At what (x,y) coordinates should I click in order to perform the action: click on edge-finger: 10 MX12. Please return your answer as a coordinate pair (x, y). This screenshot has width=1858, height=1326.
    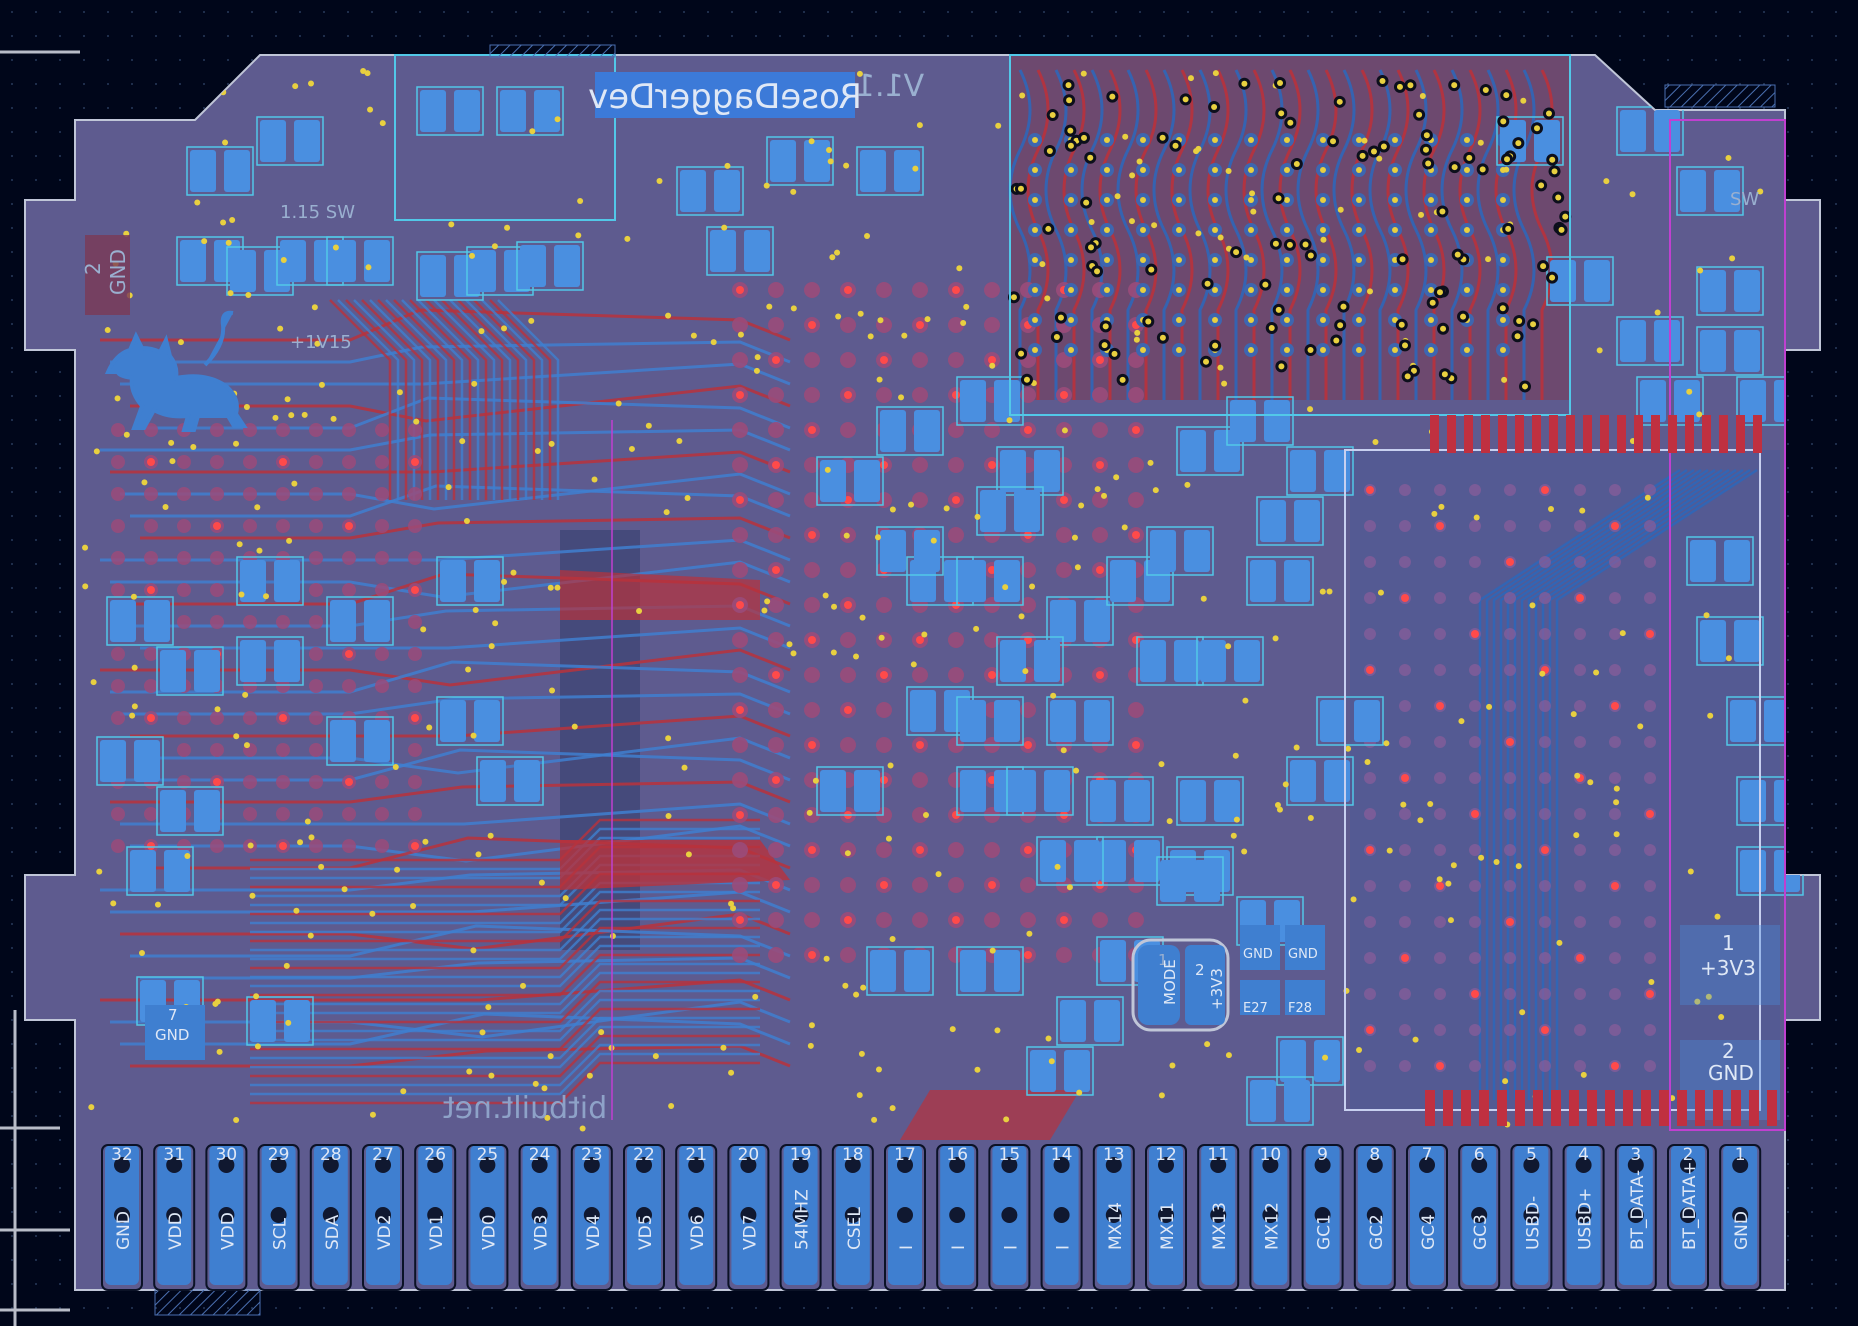
    Looking at the image, I should click on (1270, 1217).